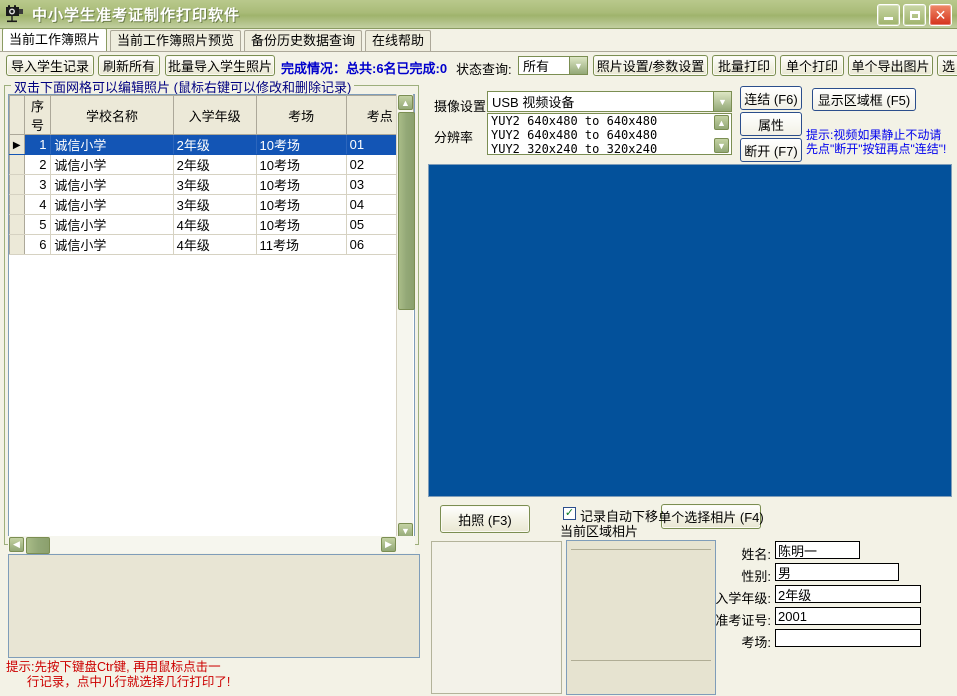  I want to click on close-button: ✕, so click(940, 15).